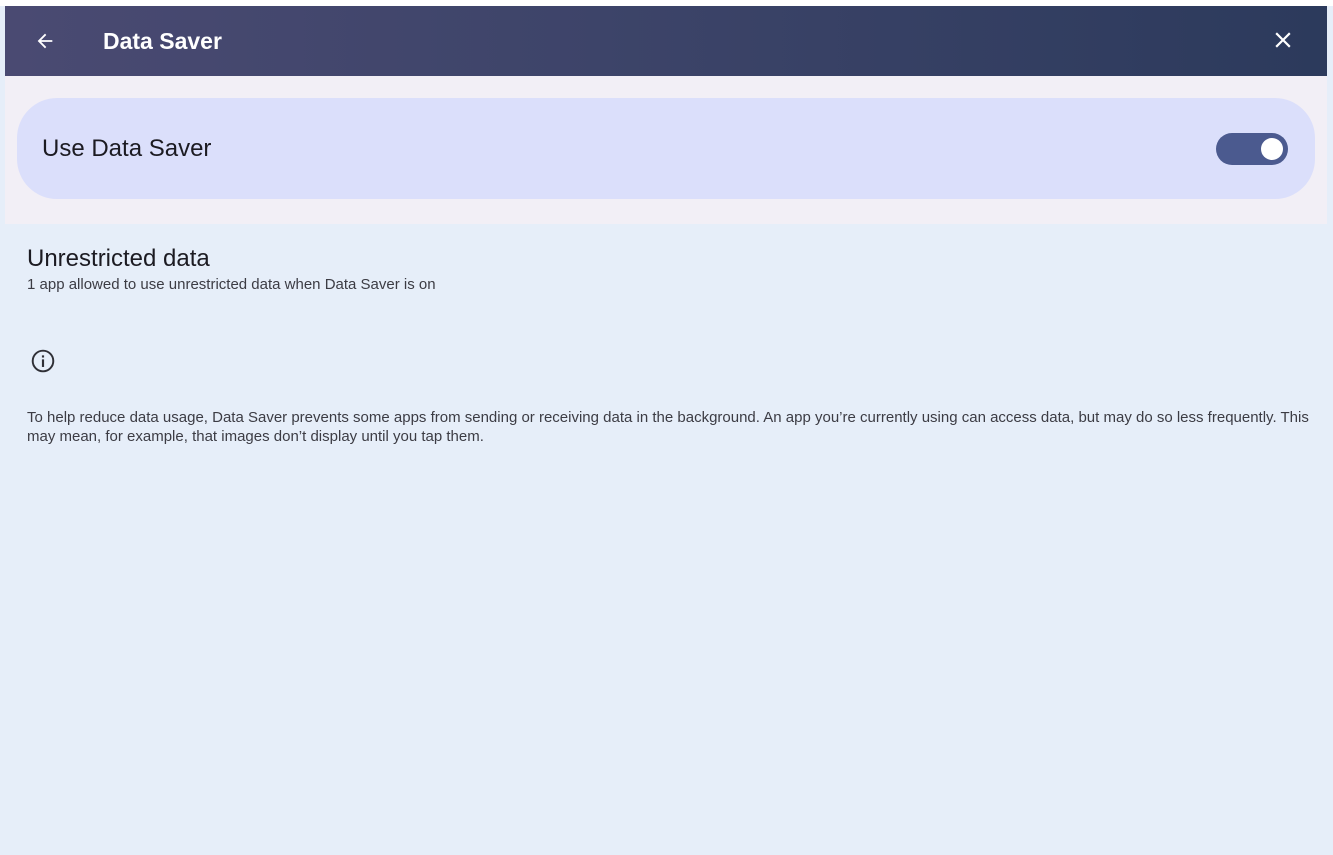 Image resolution: width=1333 pixels, height=855 pixels. Describe the element at coordinates (1252, 149) in the screenshot. I see `use-data-saver-switch` at that location.